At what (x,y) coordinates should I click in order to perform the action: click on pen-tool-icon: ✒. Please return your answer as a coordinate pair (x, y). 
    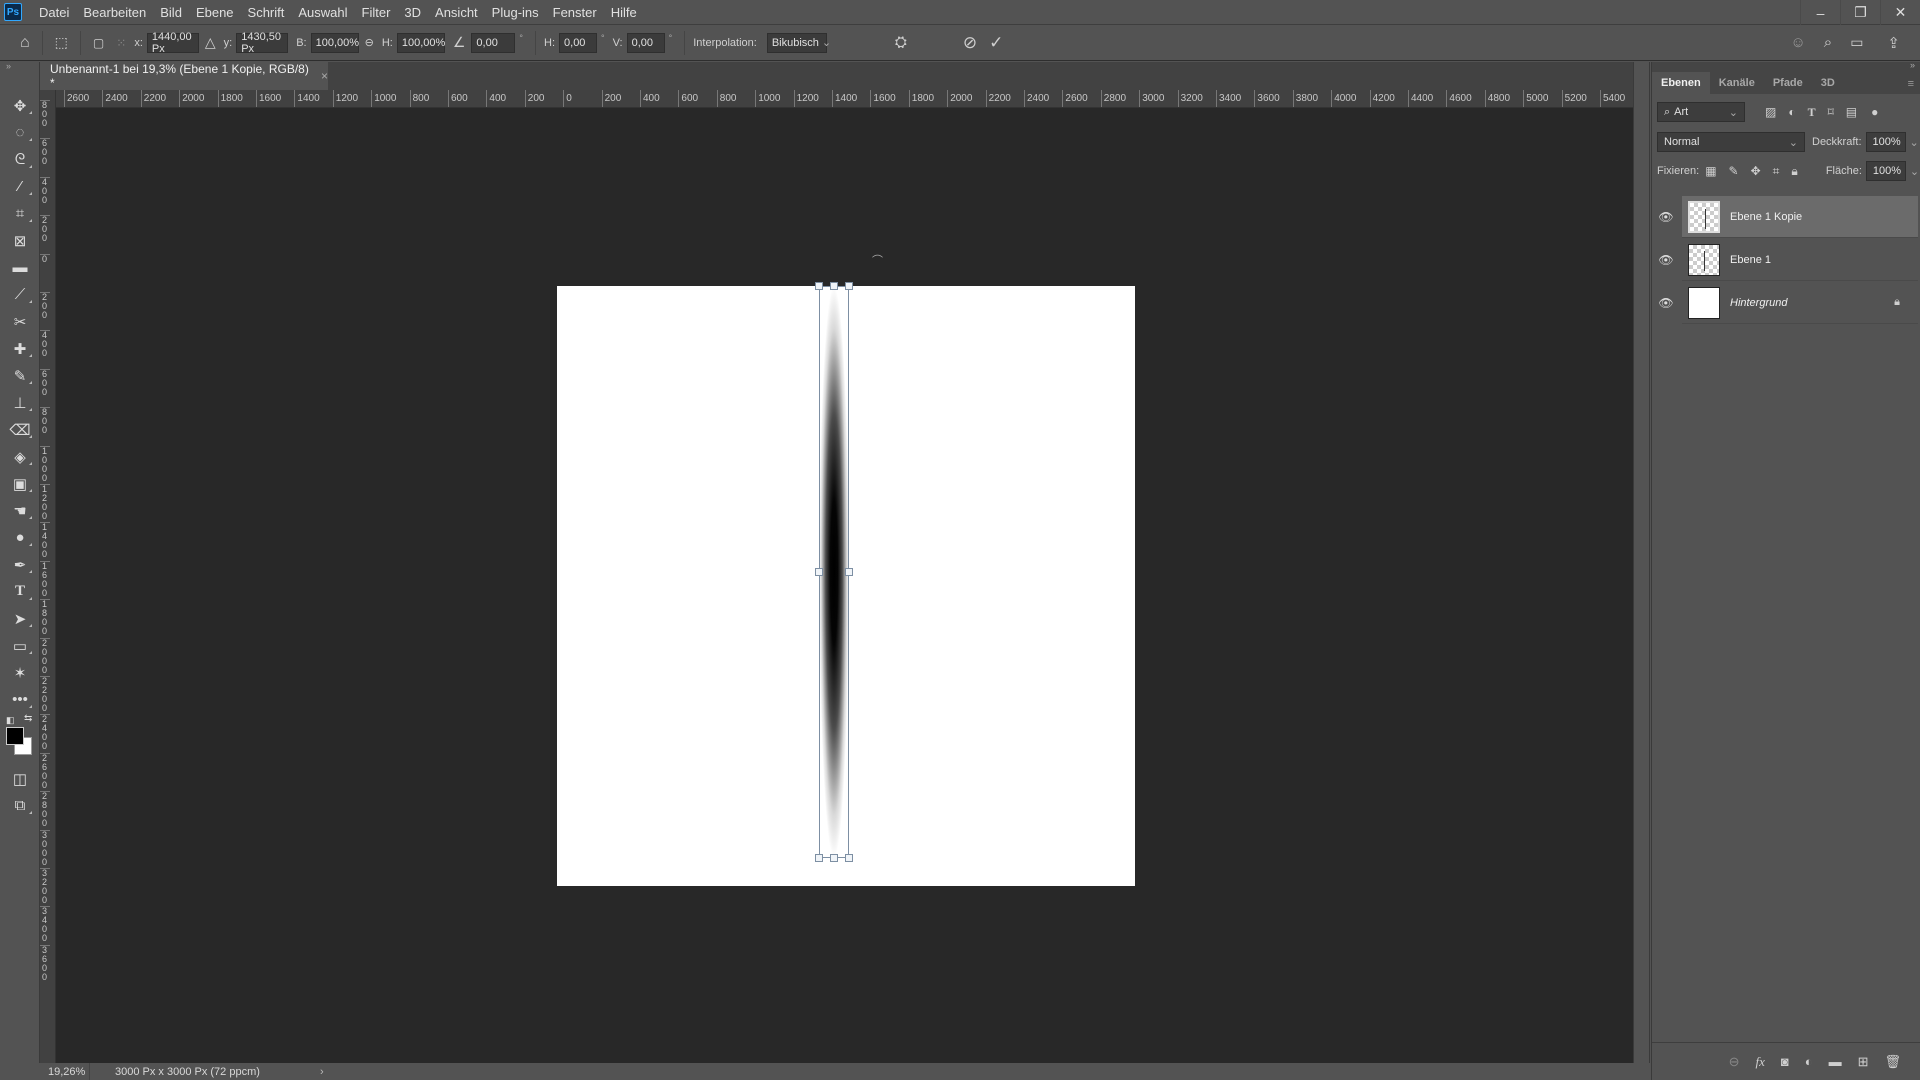
    Looking at the image, I should click on (20, 564).